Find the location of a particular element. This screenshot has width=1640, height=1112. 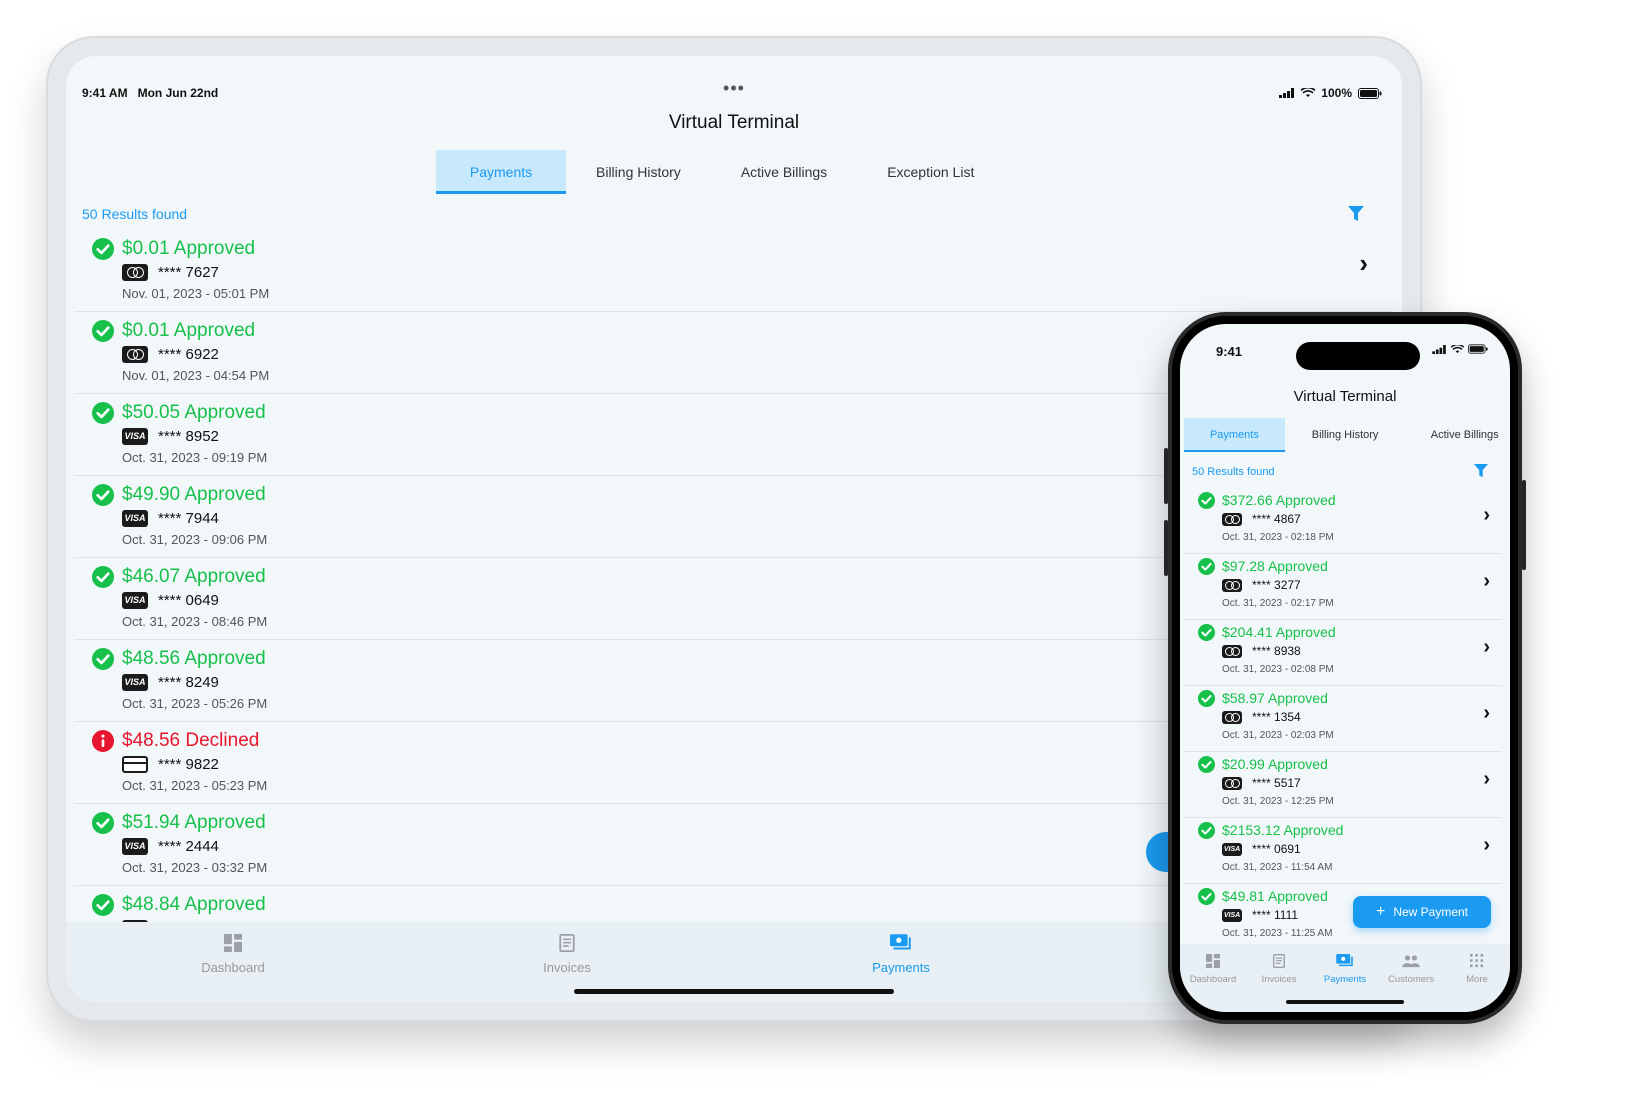

iphone-tabs: Payments Billing History Active Billings is located at coordinates (1347, 435).